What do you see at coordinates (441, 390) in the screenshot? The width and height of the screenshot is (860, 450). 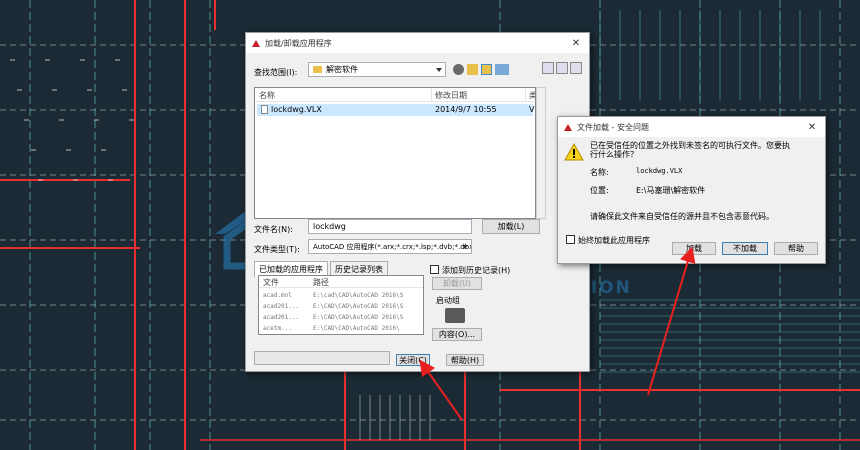 I see `arrow-to-close-button` at bounding box center [441, 390].